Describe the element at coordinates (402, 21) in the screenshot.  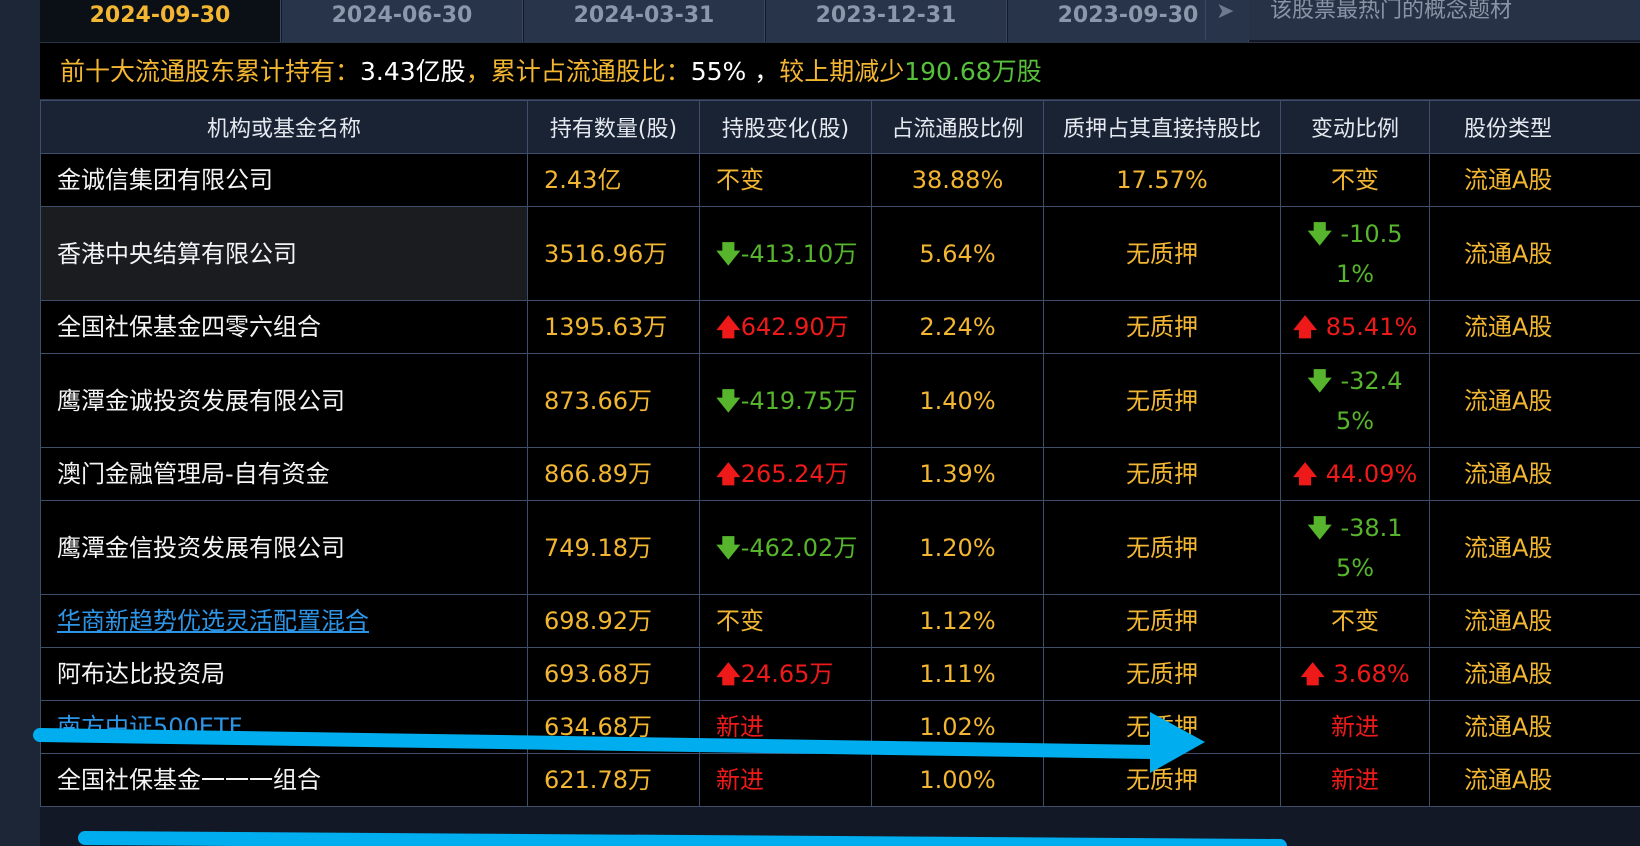
I see `tab-period-2: 2024-06-30` at that location.